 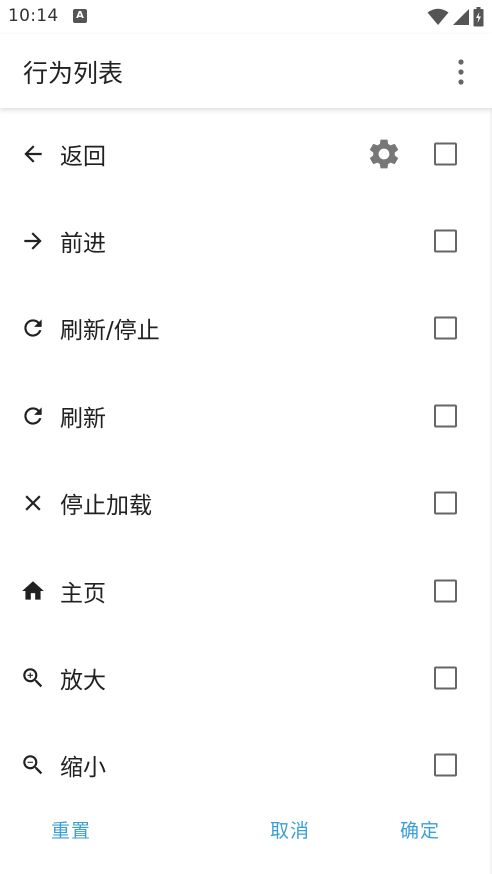 What do you see at coordinates (461, 72) in the screenshot?
I see `overflow-menu-icon` at bounding box center [461, 72].